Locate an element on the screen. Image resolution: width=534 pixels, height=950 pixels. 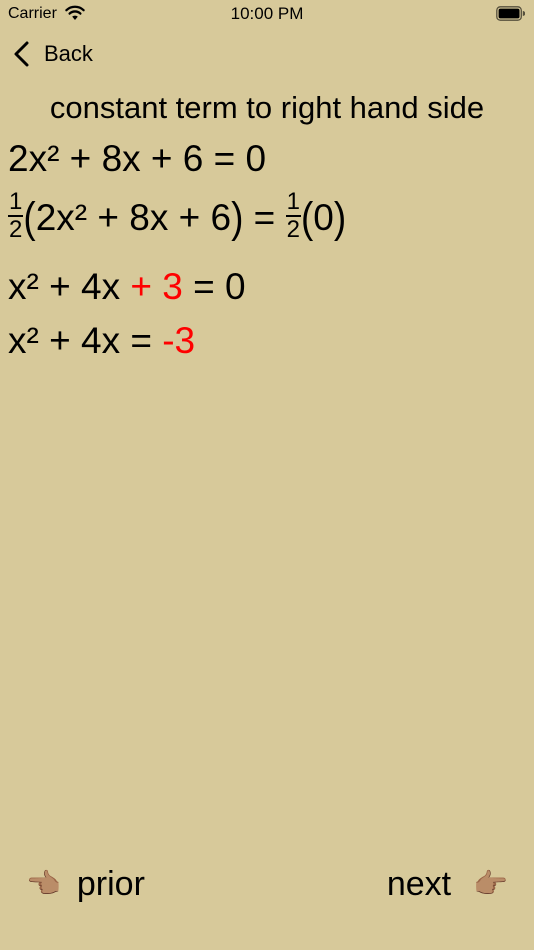
chevron-left-icon is located at coordinates (21, 54).